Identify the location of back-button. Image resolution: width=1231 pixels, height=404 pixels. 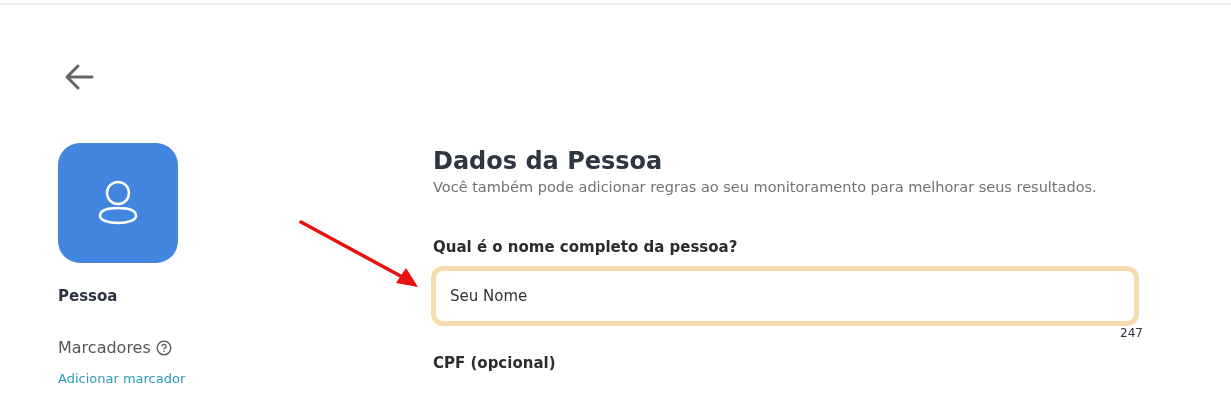
(80, 77).